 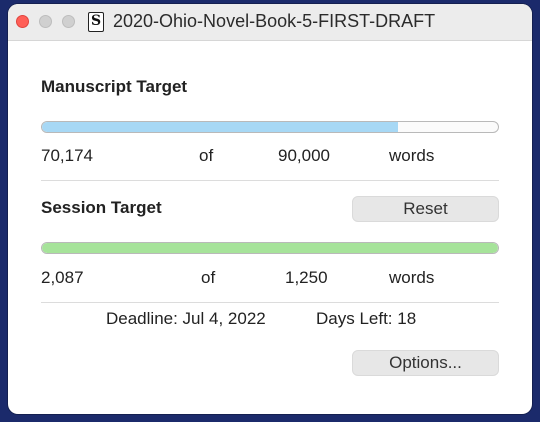 I want to click on zoom-window-button, so click(x=68, y=21).